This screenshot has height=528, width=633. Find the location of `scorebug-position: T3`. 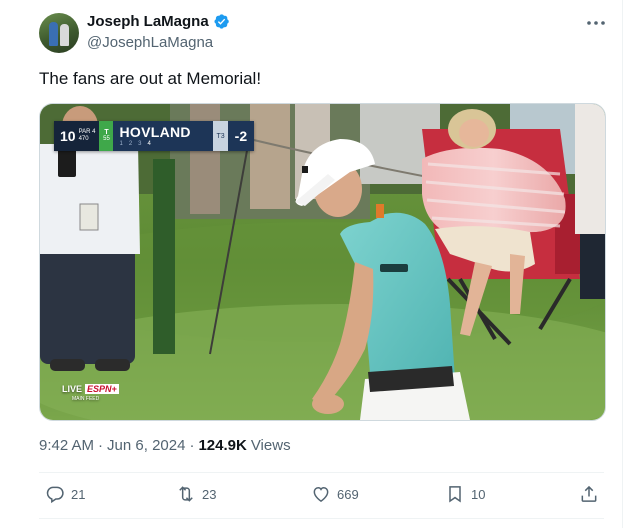

scorebug-position: T3 is located at coordinates (220, 136).